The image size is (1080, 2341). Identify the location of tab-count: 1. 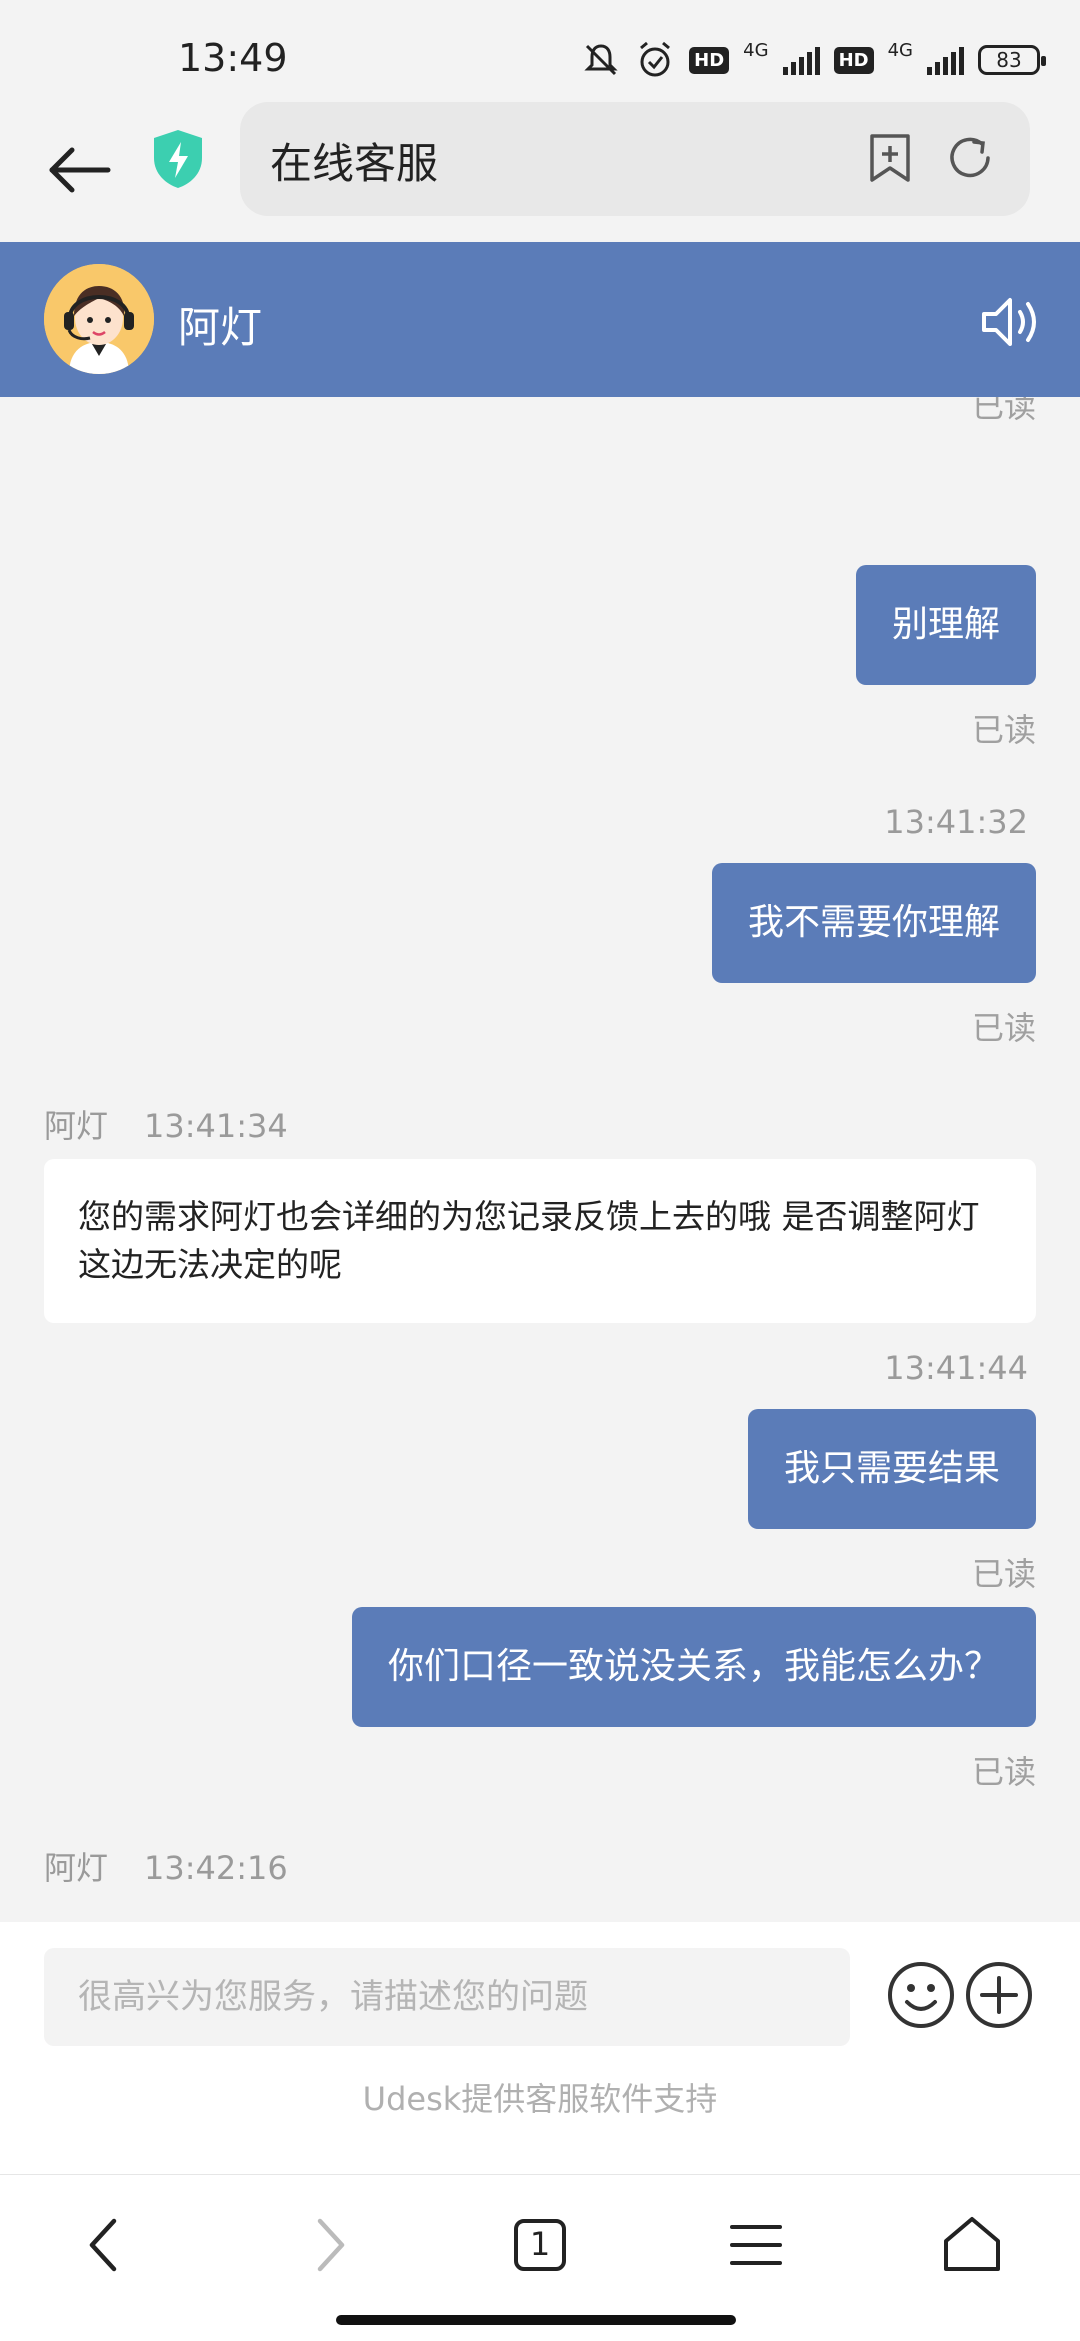
(540, 2244).